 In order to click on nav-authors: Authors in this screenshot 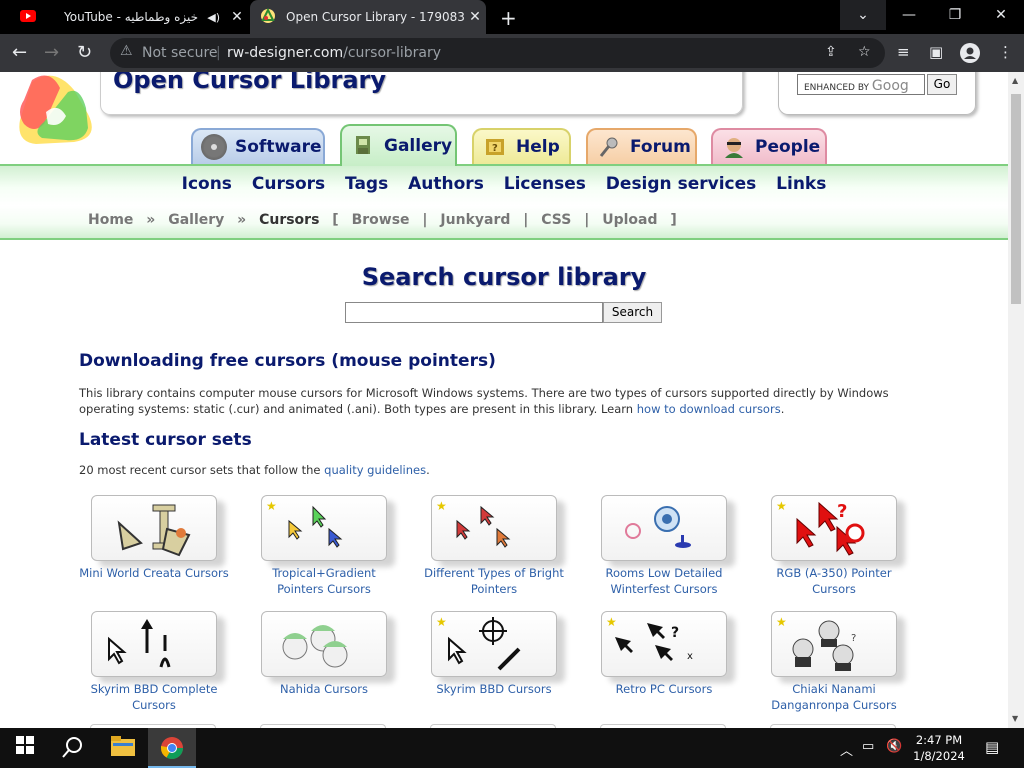, I will do `click(446, 184)`.